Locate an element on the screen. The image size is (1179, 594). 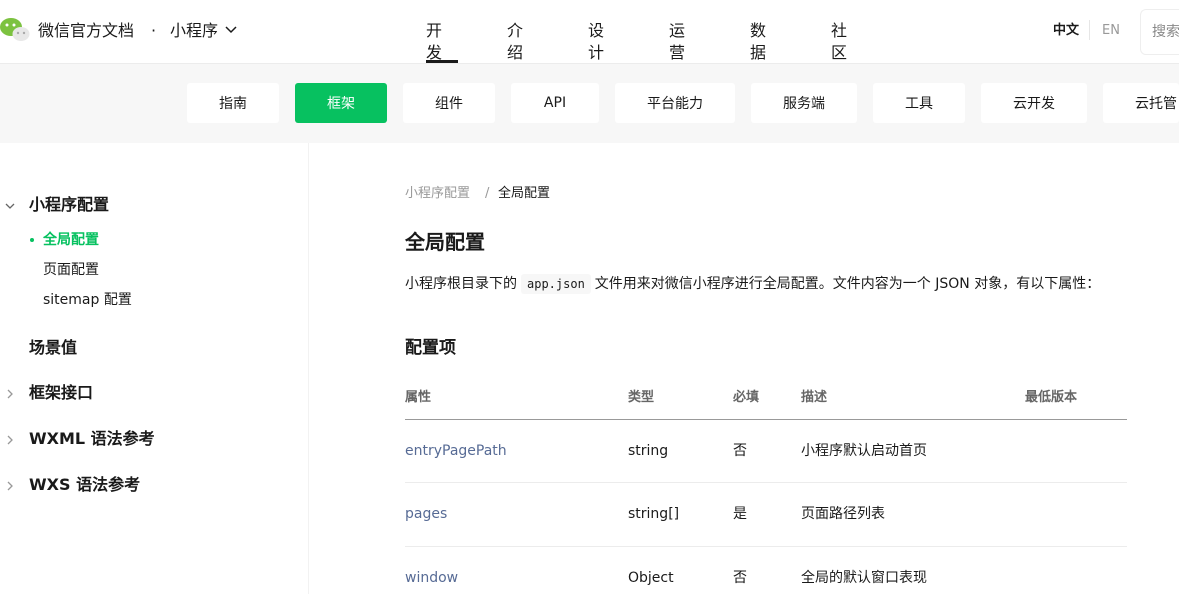
table-cell-desc: 页面路径列表 is located at coordinates (843, 514).